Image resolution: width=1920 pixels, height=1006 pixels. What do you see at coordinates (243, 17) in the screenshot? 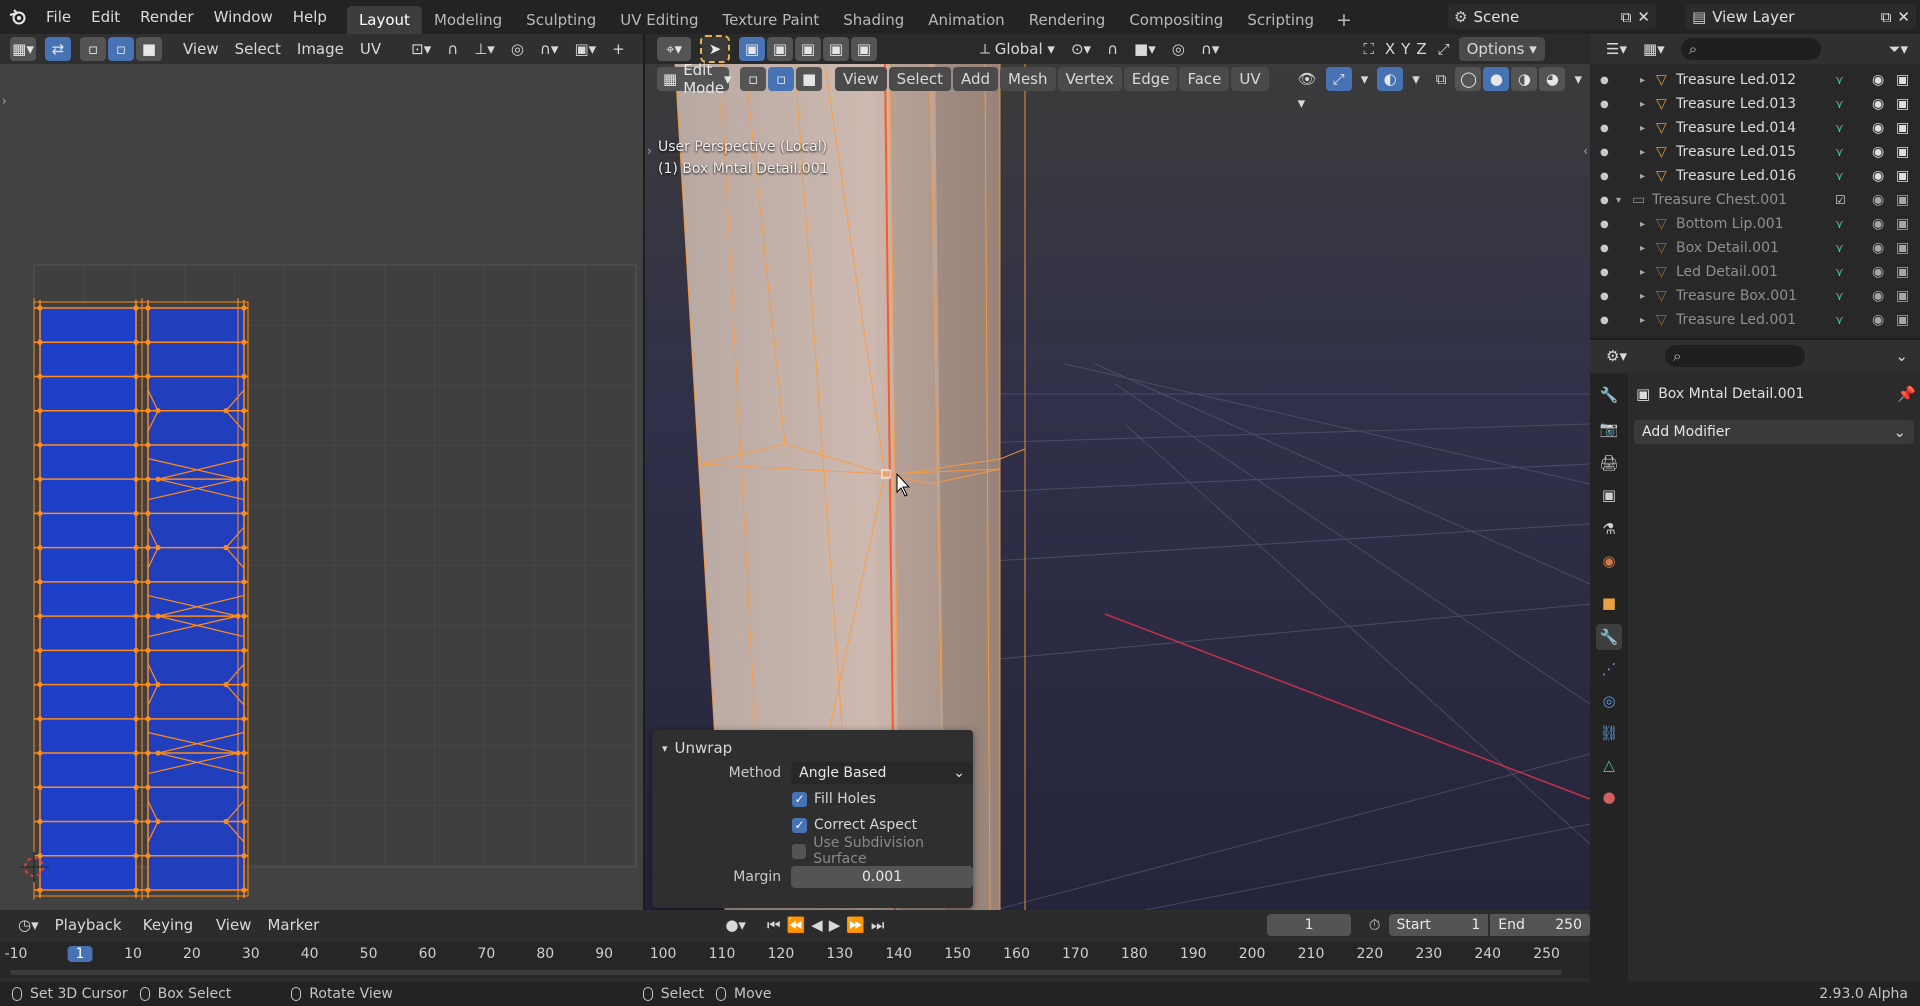
I see `menu-window: Window` at bounding box center [243, 17].